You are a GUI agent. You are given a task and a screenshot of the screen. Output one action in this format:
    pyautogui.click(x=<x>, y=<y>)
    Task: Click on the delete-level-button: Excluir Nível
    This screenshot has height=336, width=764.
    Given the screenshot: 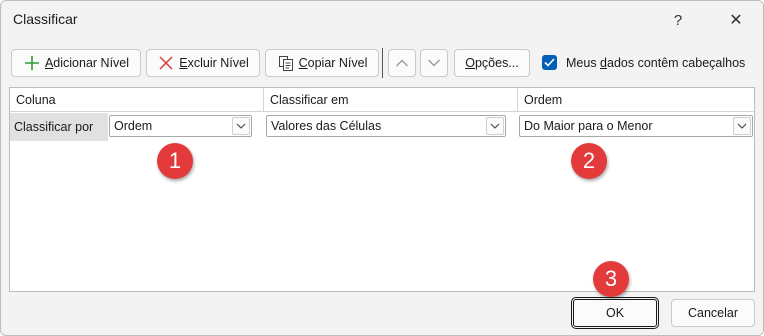 What is the action you would take?
    pyautogui.click(x=203, y=63)
    